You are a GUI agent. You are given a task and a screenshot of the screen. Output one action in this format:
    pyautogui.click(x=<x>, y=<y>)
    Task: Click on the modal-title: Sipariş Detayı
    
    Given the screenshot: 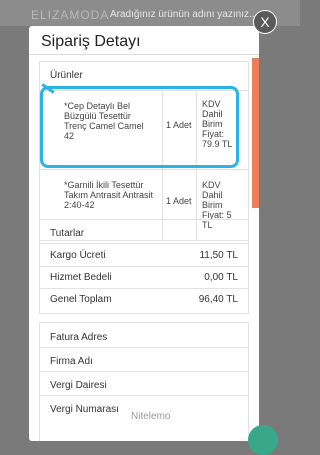 What is the action you would take?
    pyautogui.click(x=91, y=41)
    